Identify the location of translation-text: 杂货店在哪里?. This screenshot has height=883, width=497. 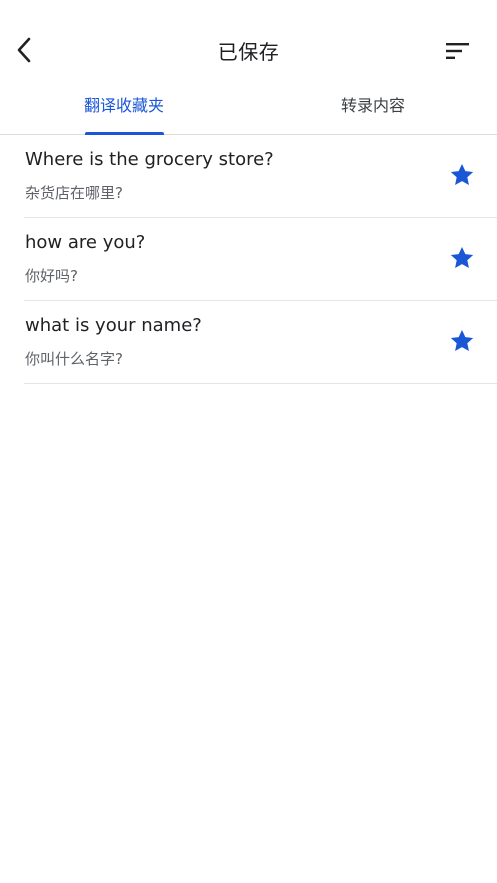
(74, 193).